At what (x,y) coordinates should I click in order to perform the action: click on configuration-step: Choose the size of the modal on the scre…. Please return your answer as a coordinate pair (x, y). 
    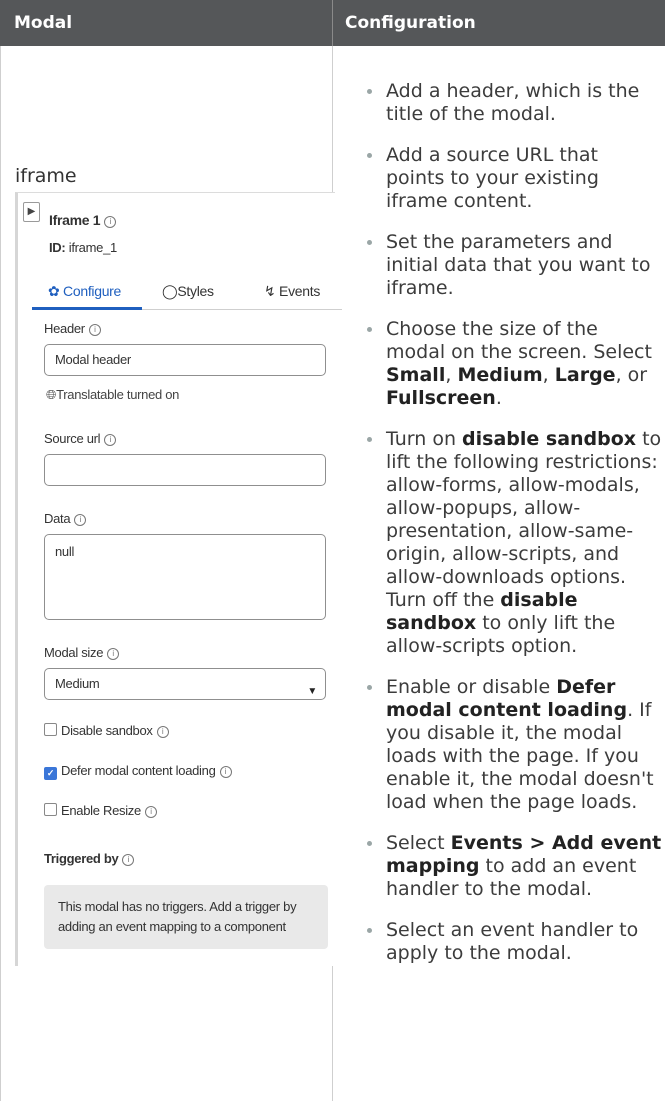
    Looking at the image, I should click on (512, 364).